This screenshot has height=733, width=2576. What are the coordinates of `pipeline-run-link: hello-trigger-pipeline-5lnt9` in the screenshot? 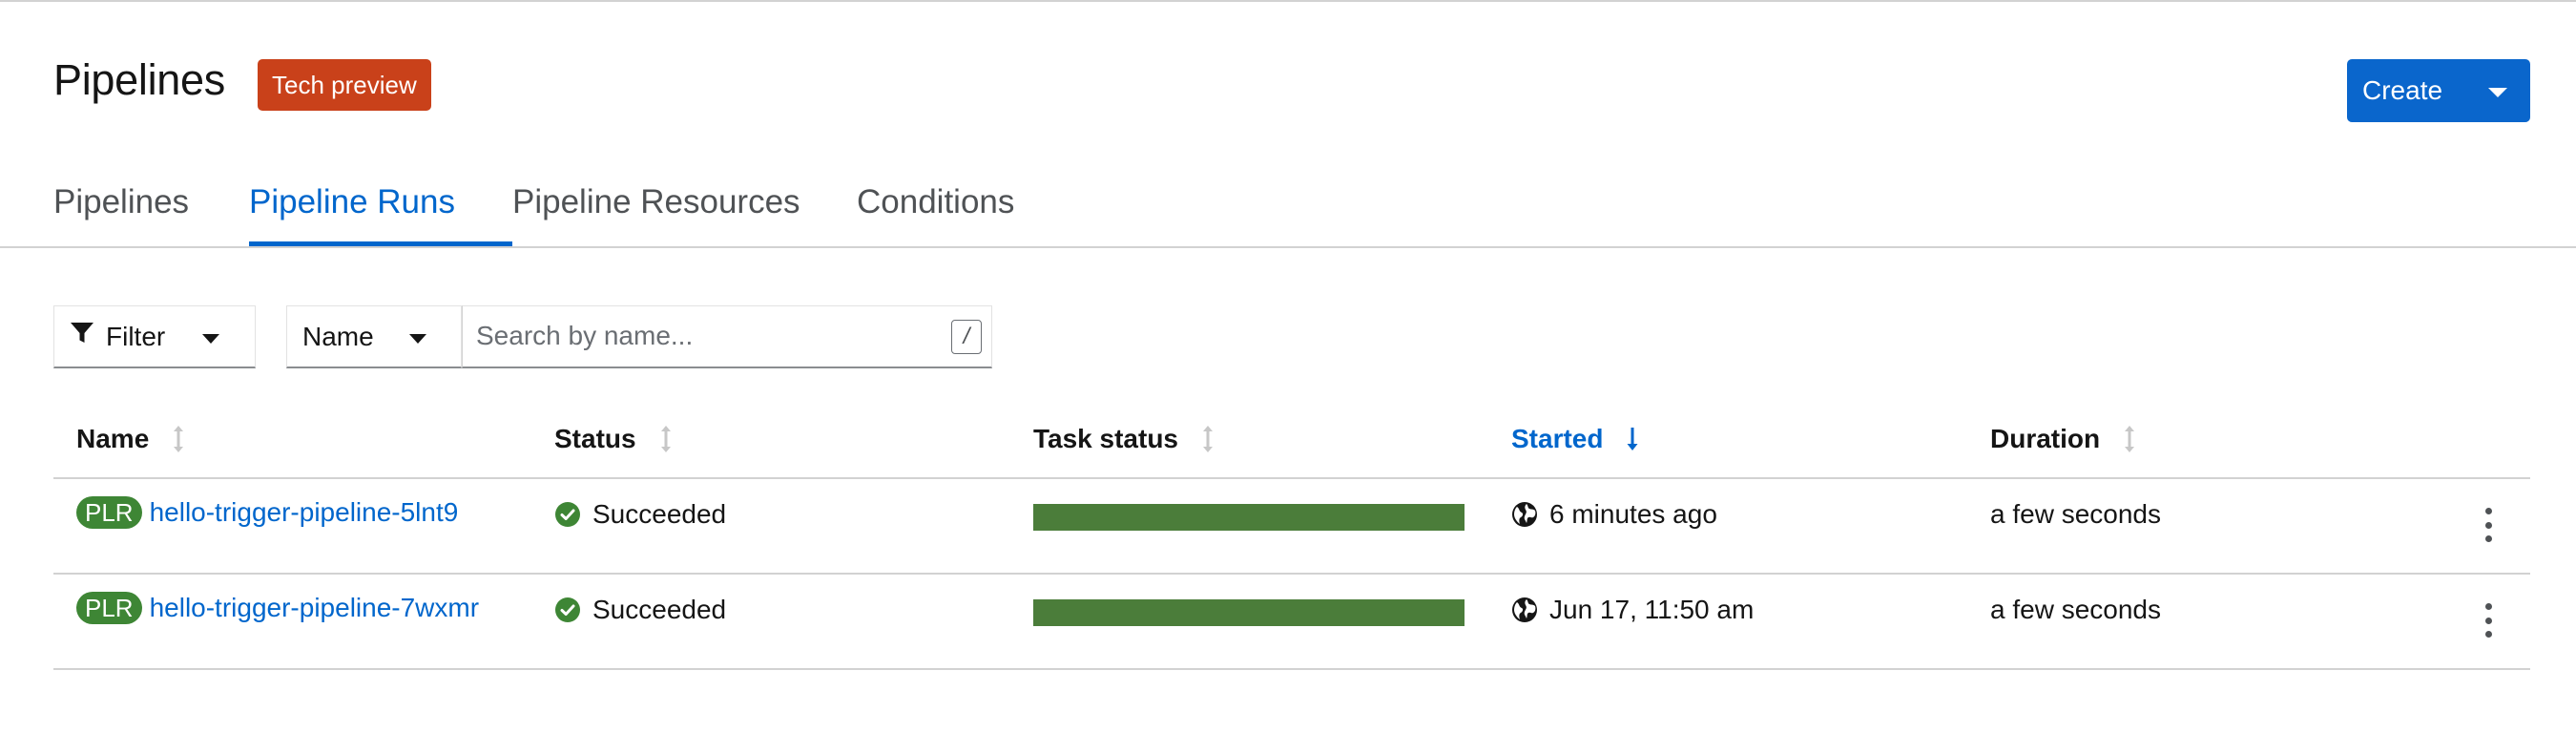 It's located at (304, 512).